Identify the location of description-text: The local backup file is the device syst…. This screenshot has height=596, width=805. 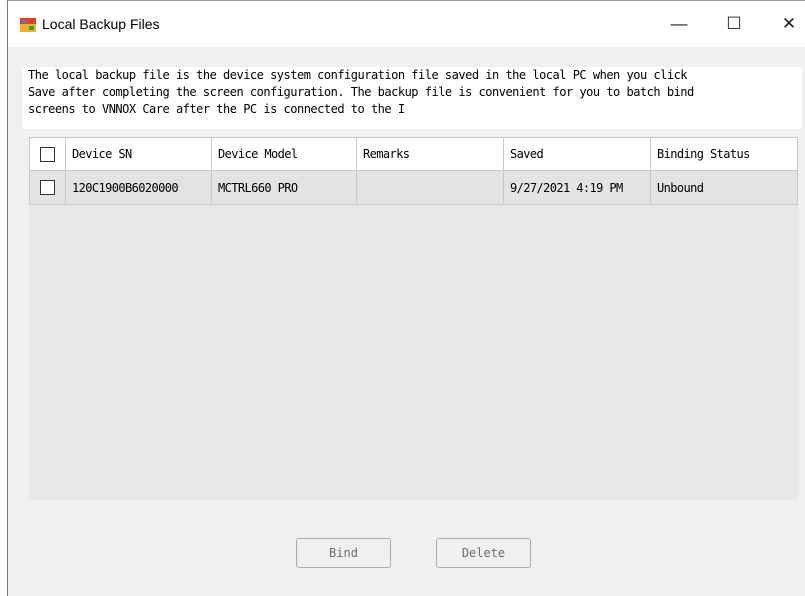
(412, 98).